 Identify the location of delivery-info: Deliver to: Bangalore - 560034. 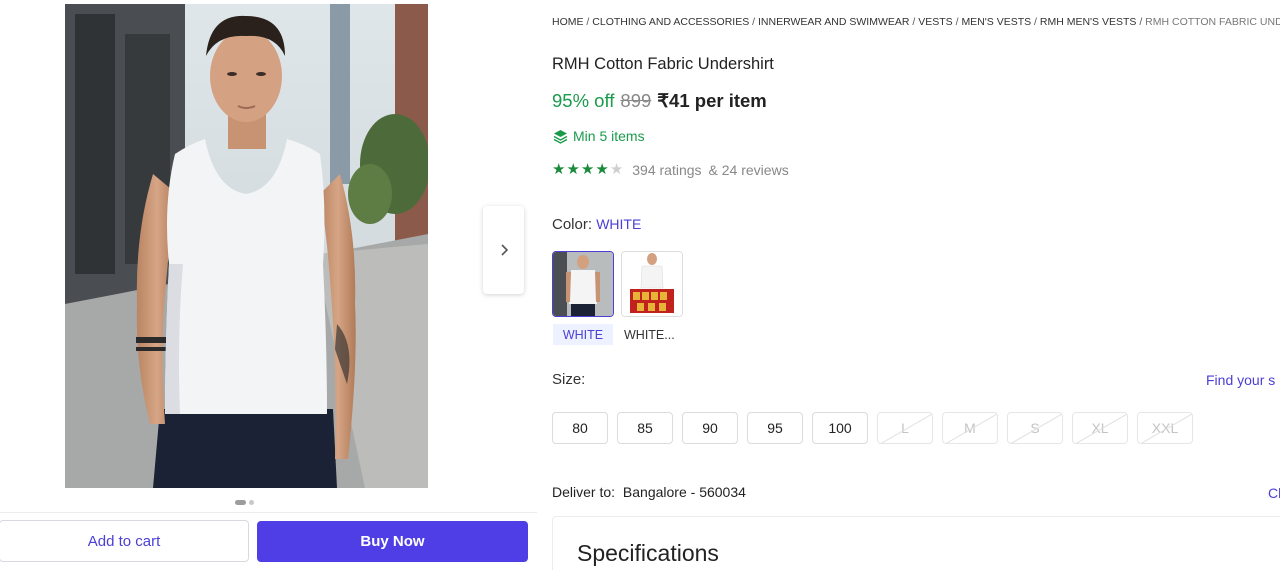
(649, 492).